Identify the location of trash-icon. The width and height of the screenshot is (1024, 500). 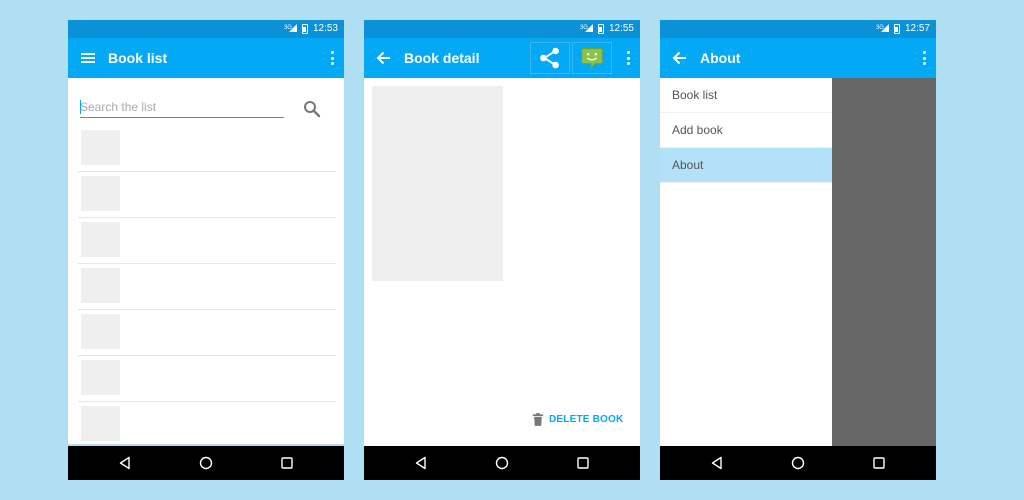
(538, 419).